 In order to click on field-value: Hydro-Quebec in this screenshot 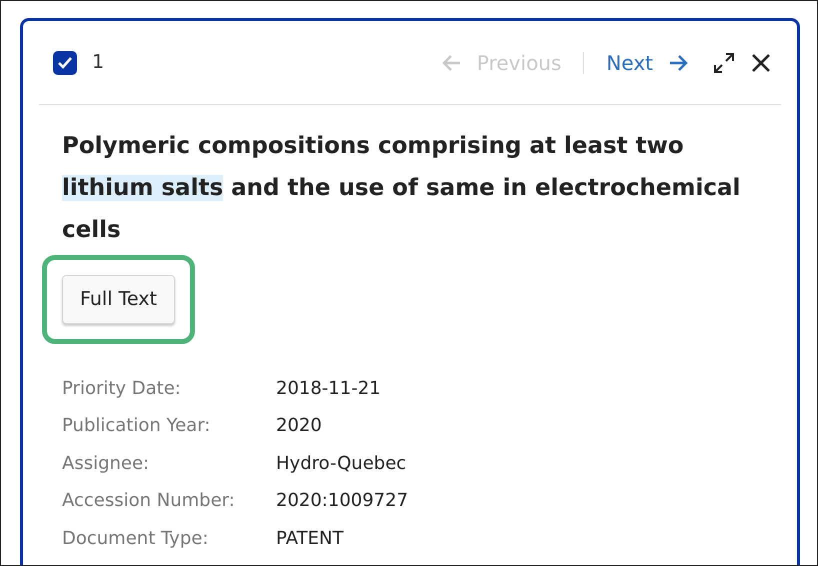, I will do `click(341, 464)`.